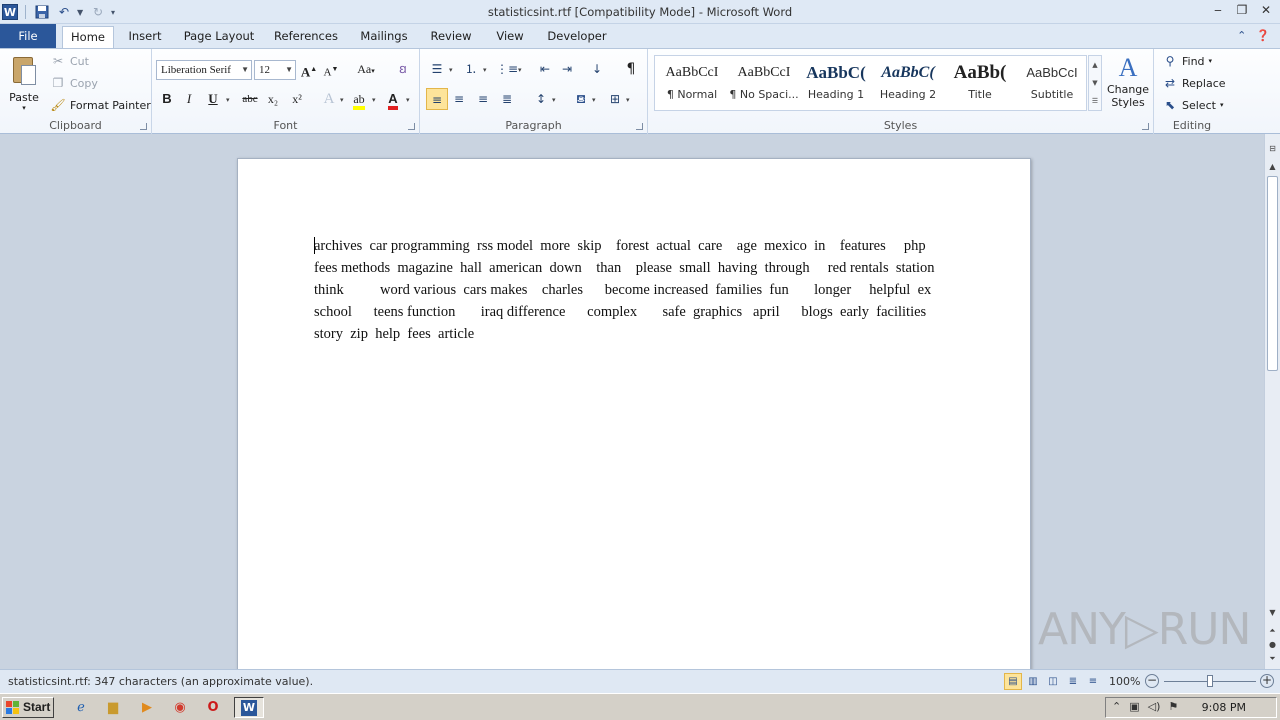 The width and height of the screenshot is (1280, 720). What do you see at coordinates (28, 707) in the screenshot?
I see `start-button: Start` at bounding box center [28, 707].